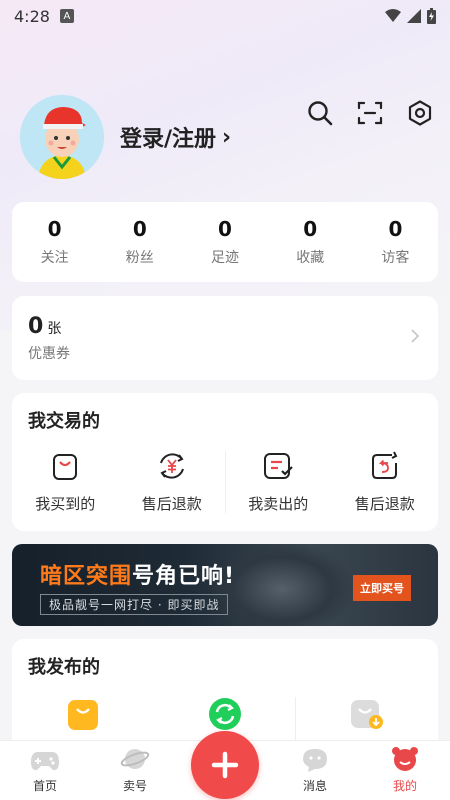 The image size is (450, 800). I want to click on banner-headline-white: 号角已响!, so click(184, 576).